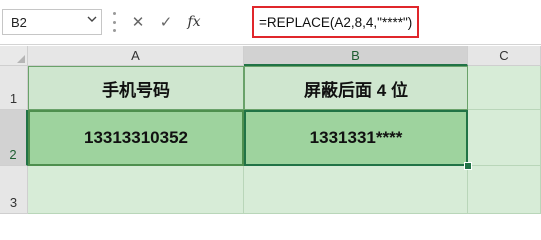 The image size is (541, 240). Describe the element at coordinates (194, 22) in the screenshot. I see `insert-function-icon: fx` at that location.